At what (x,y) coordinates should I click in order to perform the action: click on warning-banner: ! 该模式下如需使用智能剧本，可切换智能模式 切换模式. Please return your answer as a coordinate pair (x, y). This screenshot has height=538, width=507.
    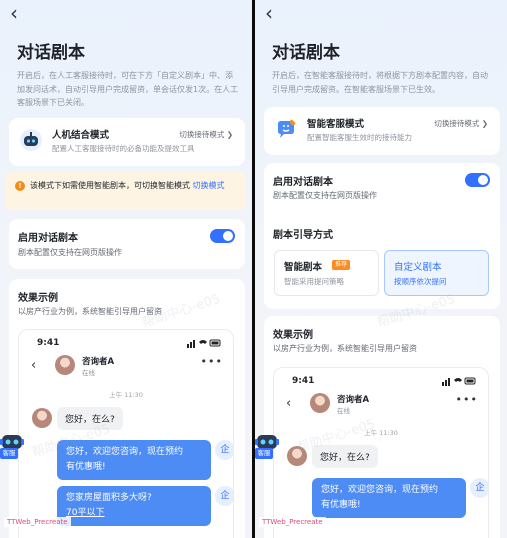
    Looking at the image, I should click on (126, 191).